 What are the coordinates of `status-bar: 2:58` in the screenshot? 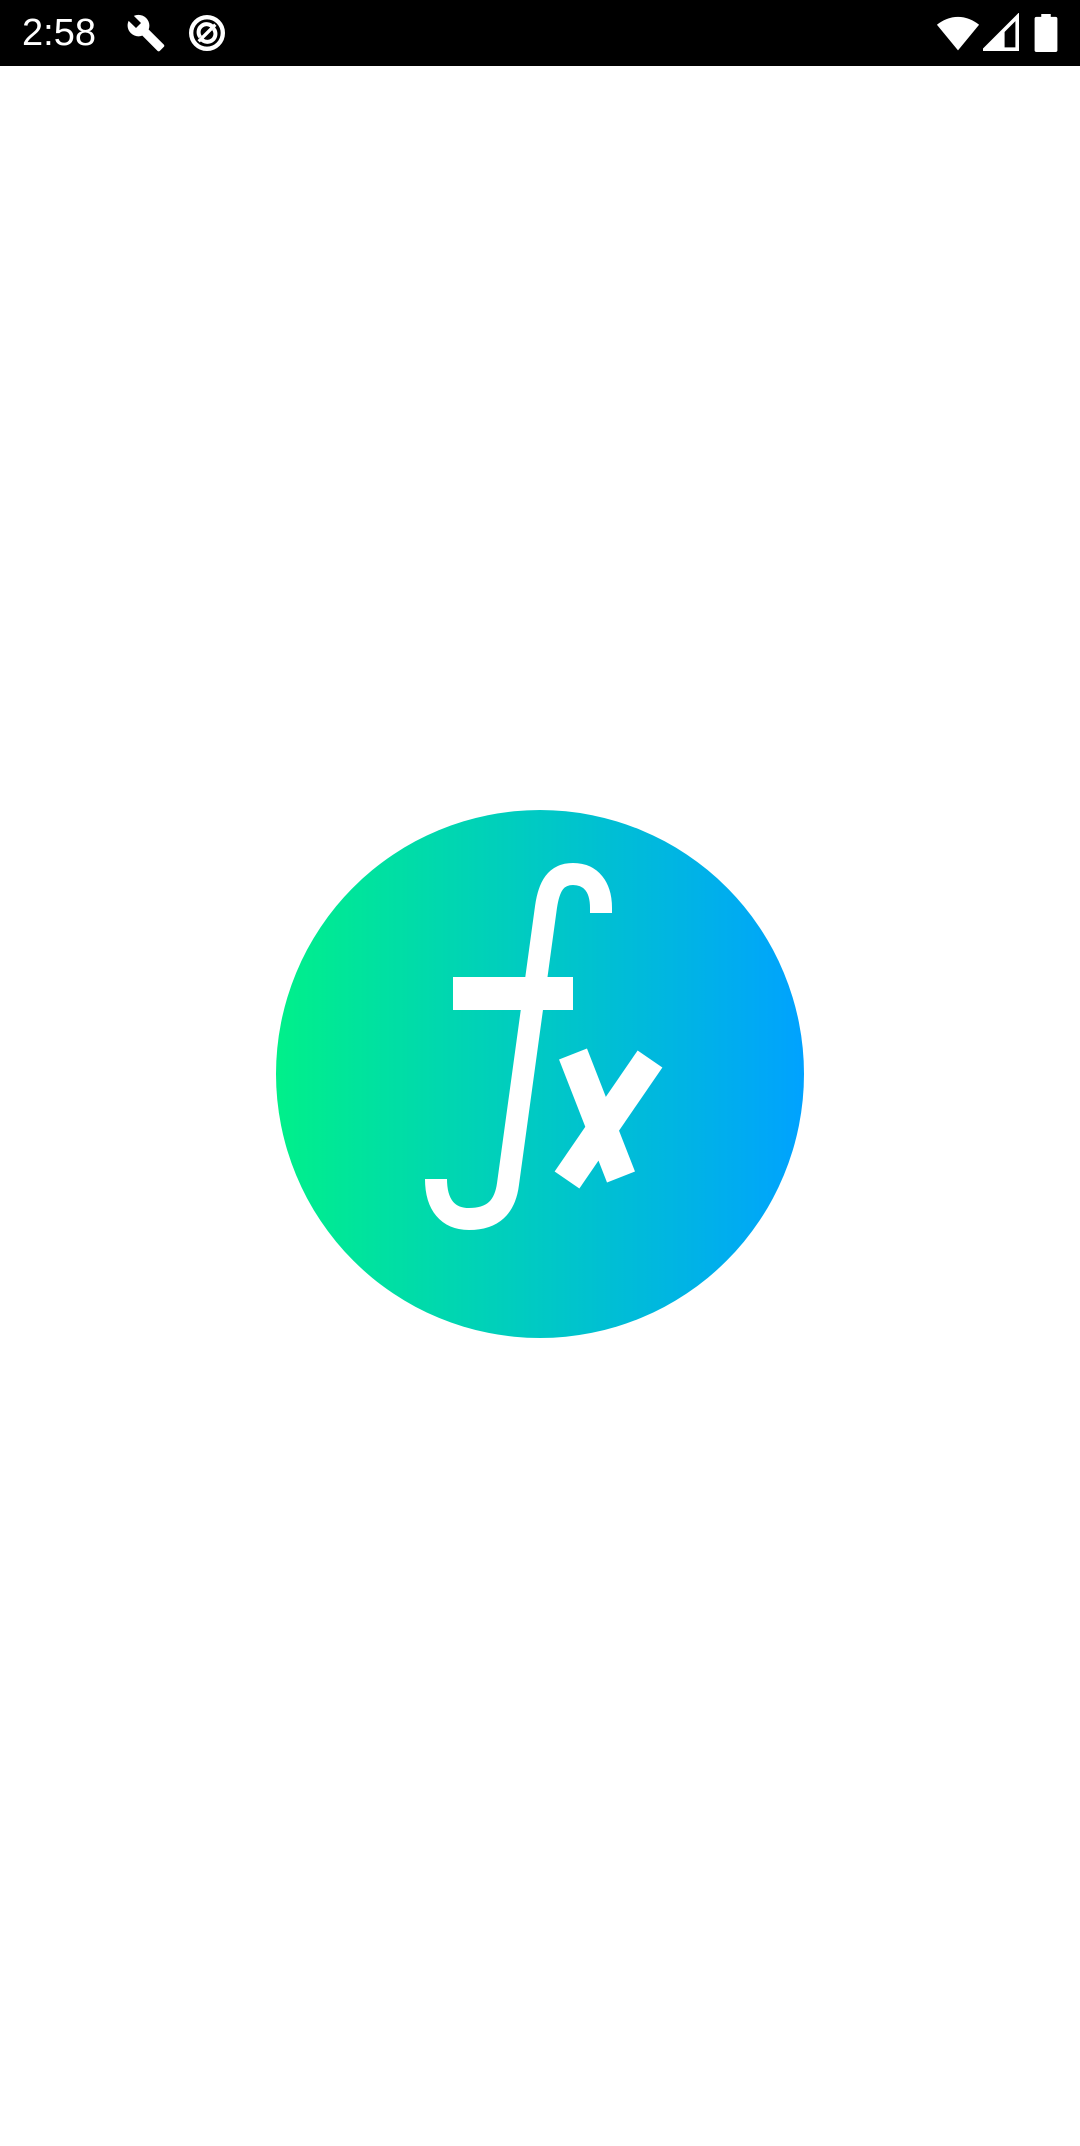 It's located at (540, 33).